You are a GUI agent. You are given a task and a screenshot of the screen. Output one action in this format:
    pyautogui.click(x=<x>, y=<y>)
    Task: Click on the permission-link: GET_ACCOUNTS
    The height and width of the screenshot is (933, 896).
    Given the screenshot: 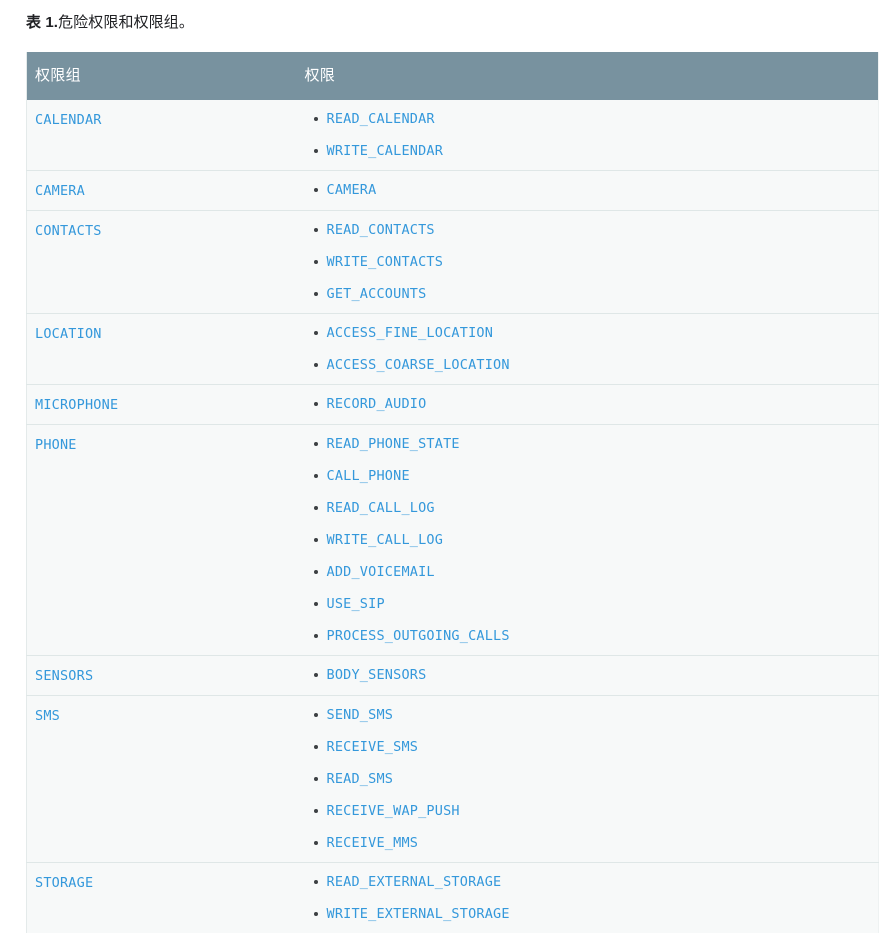 What is the action you would take?
    pyautogui.click(x=377, y=294)
    